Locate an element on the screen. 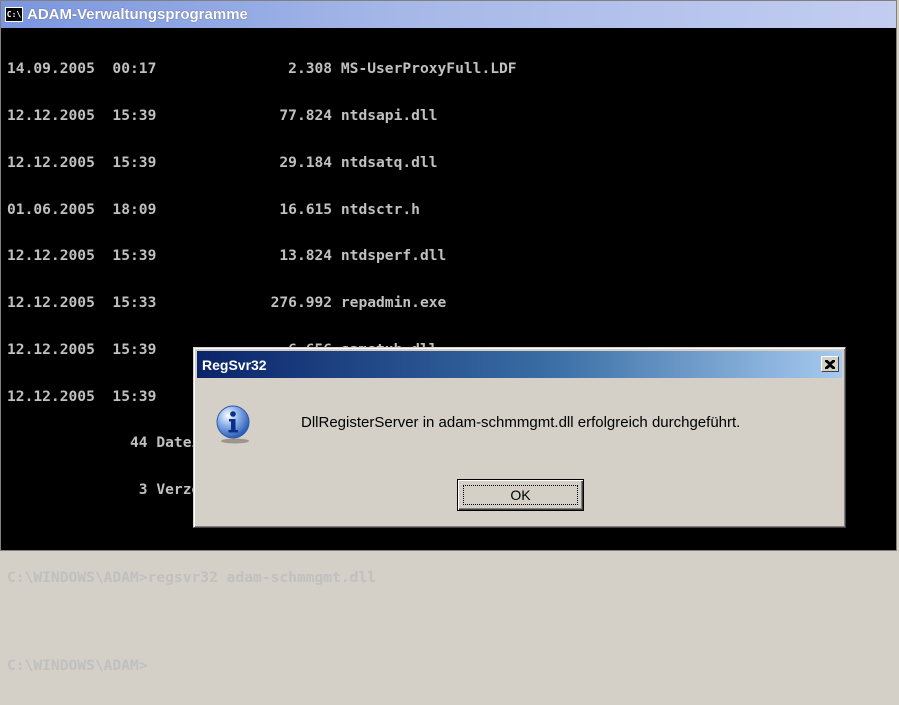  ok-button: OK is located at coordinates (520, 495).